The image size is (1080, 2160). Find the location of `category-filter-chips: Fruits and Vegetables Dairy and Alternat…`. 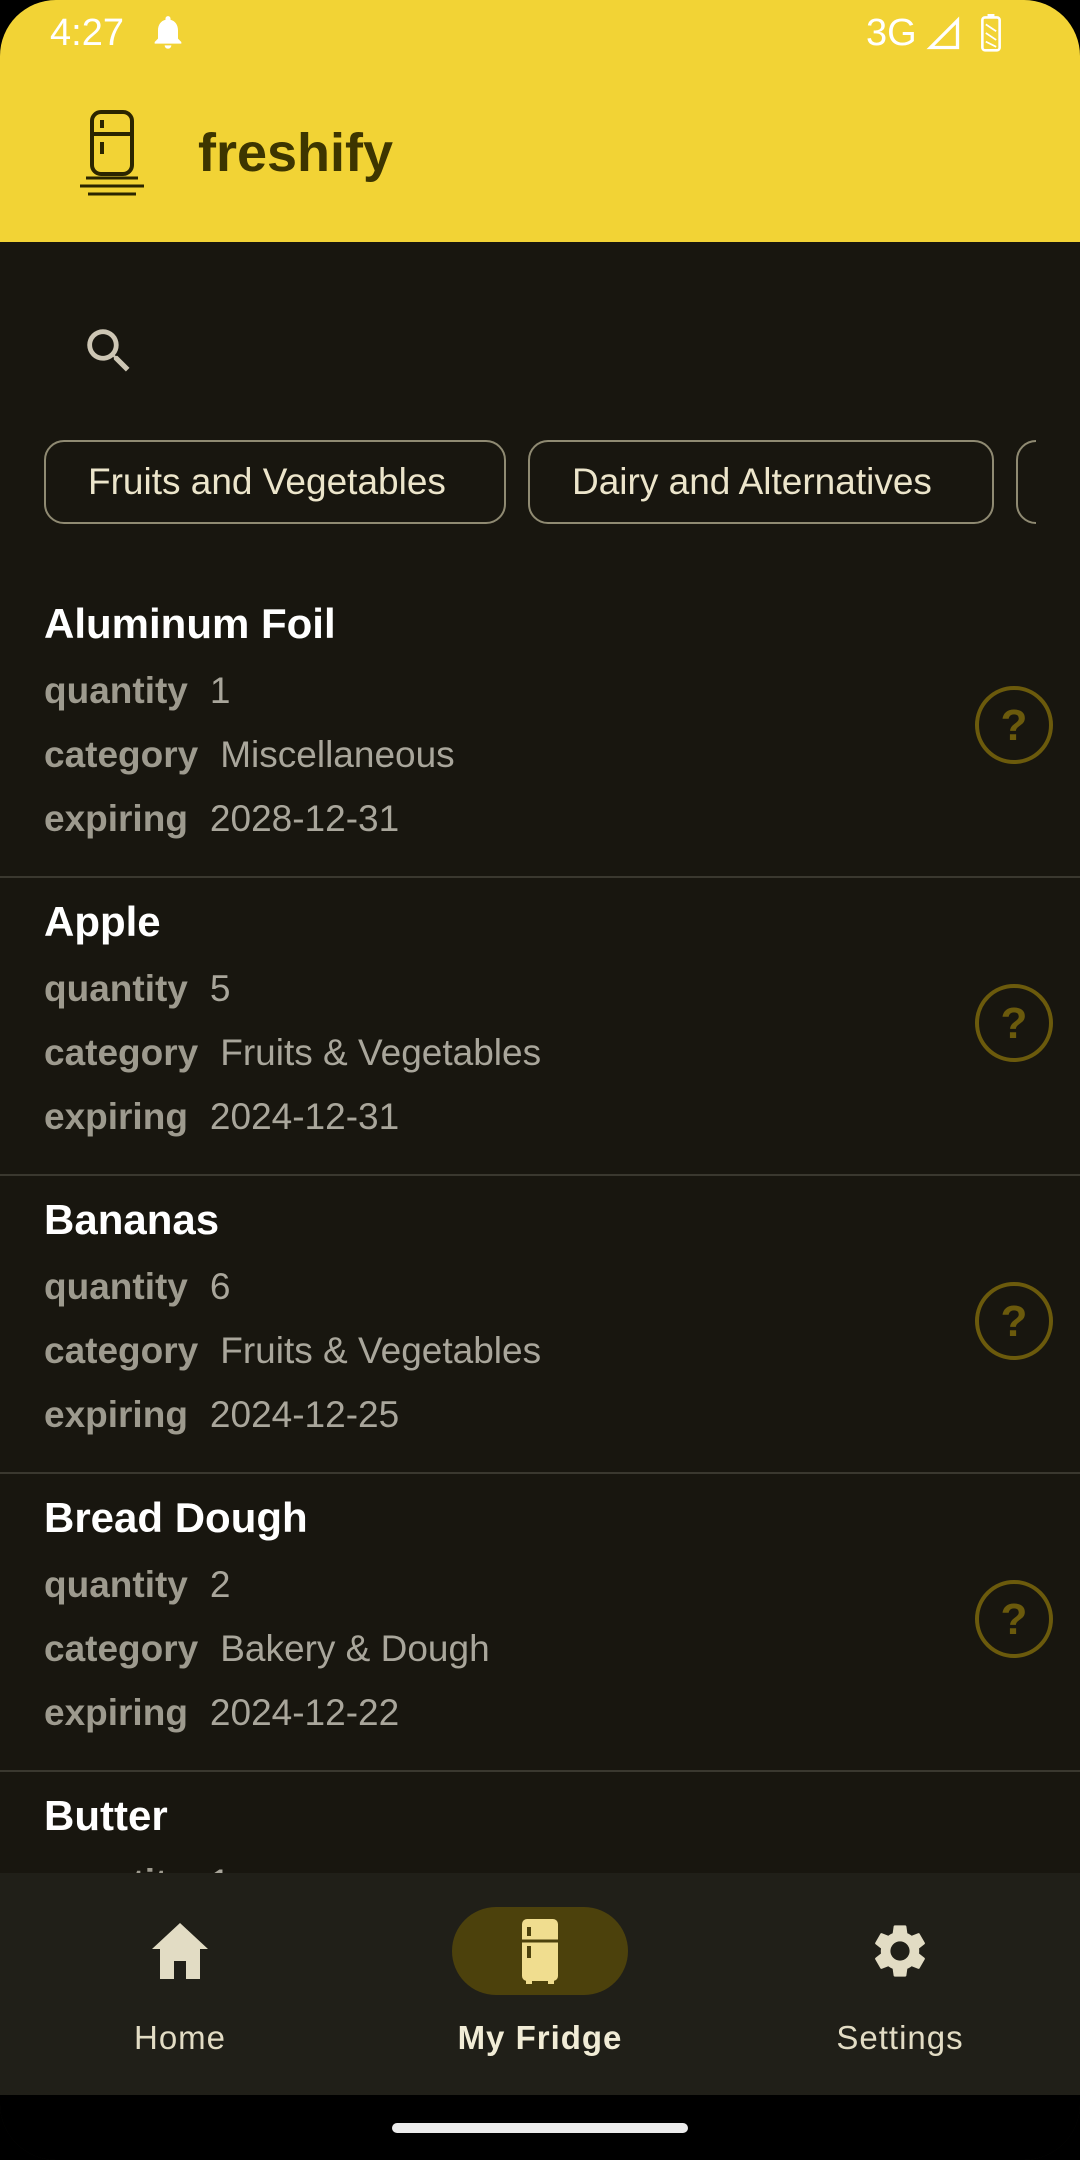

category-filter-chips: Fruits and Vegetables Dairy and Alternat… is located at coordinates (540, 484).